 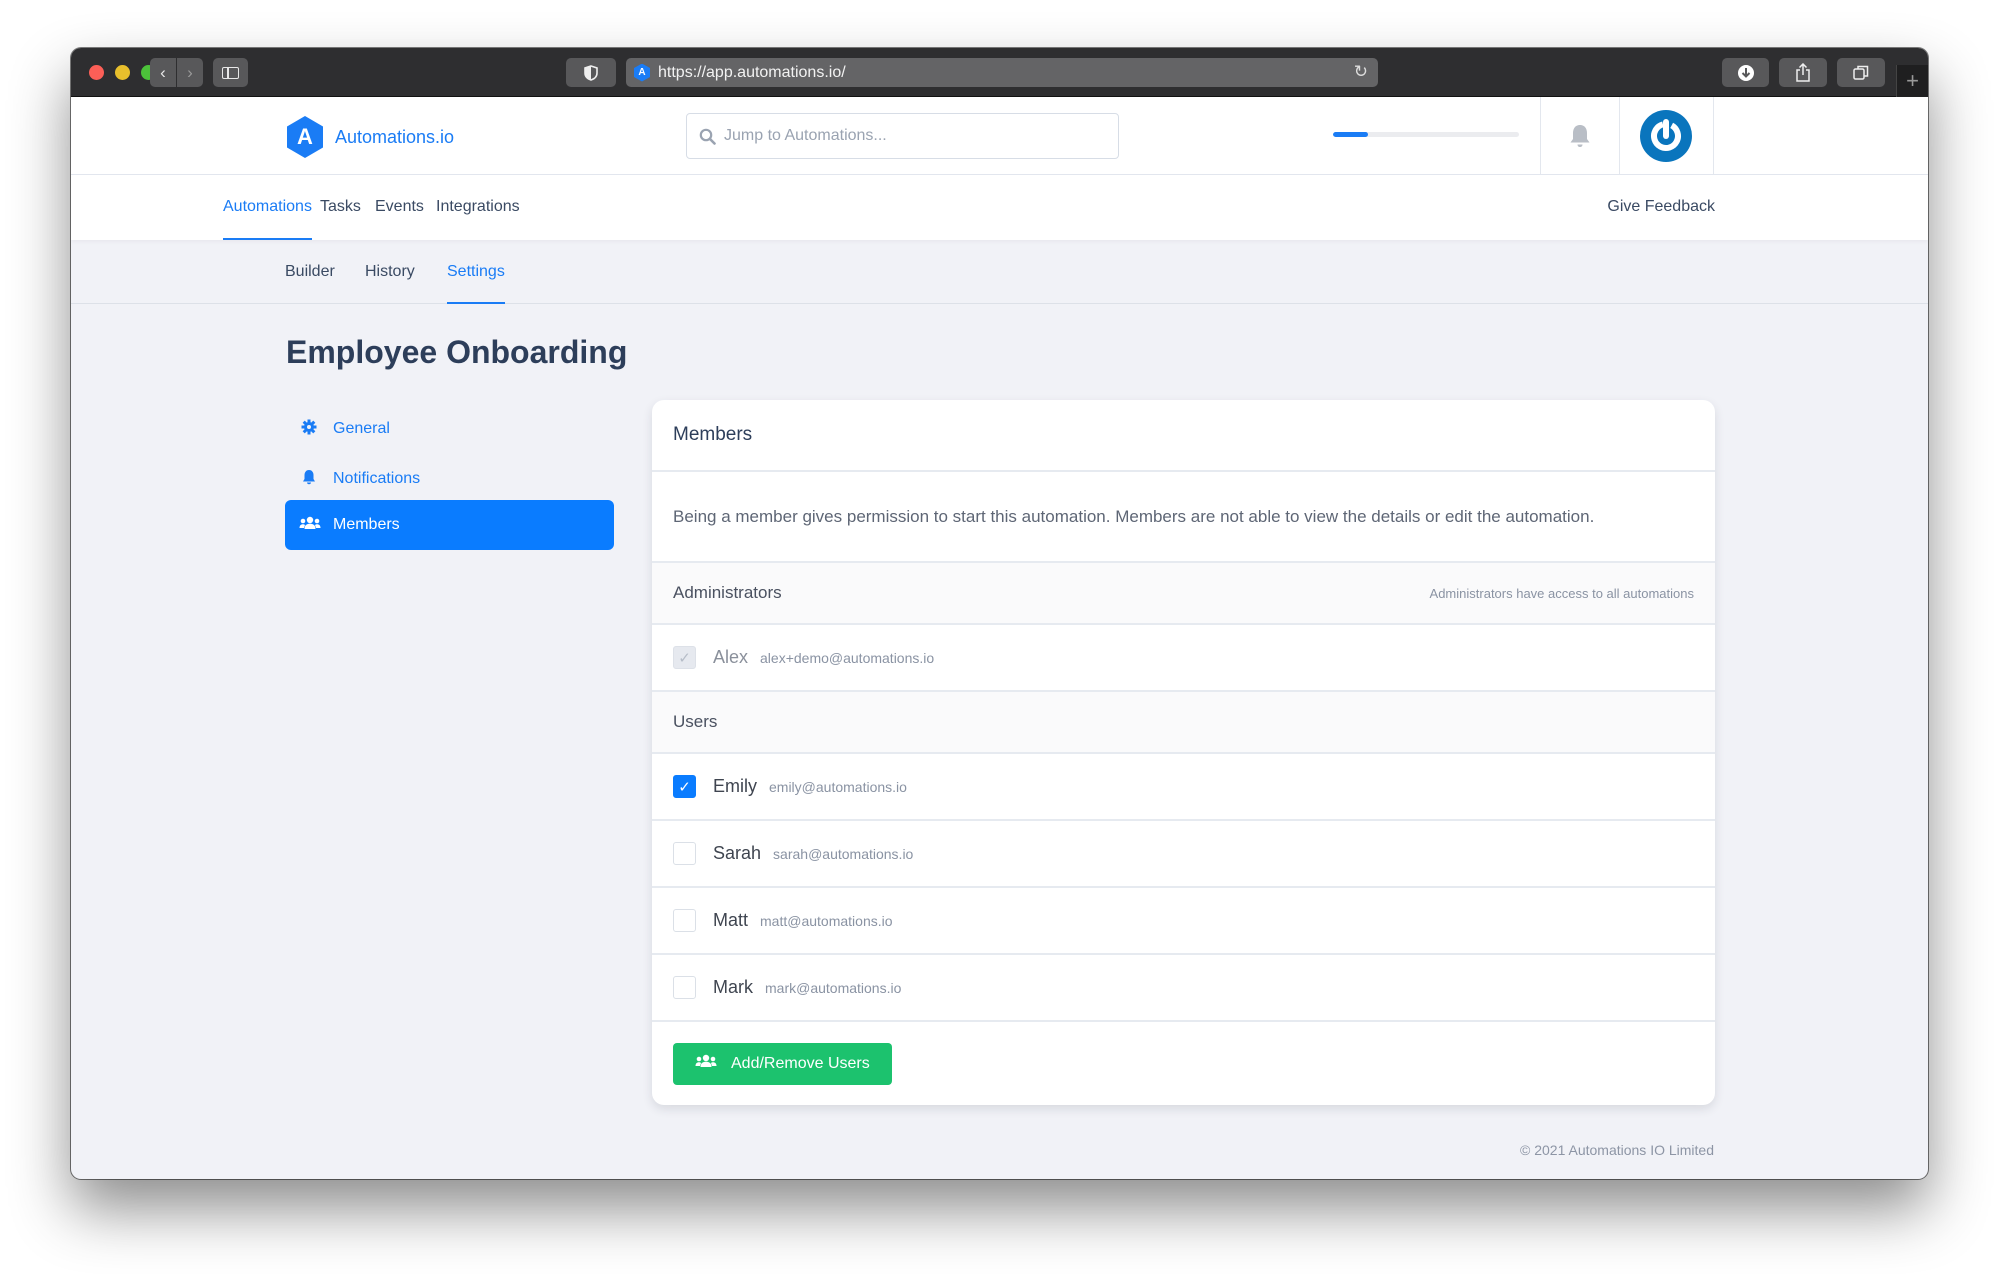 I want to click on chevron-left-icon: ‹, so click(x=163, y=72).